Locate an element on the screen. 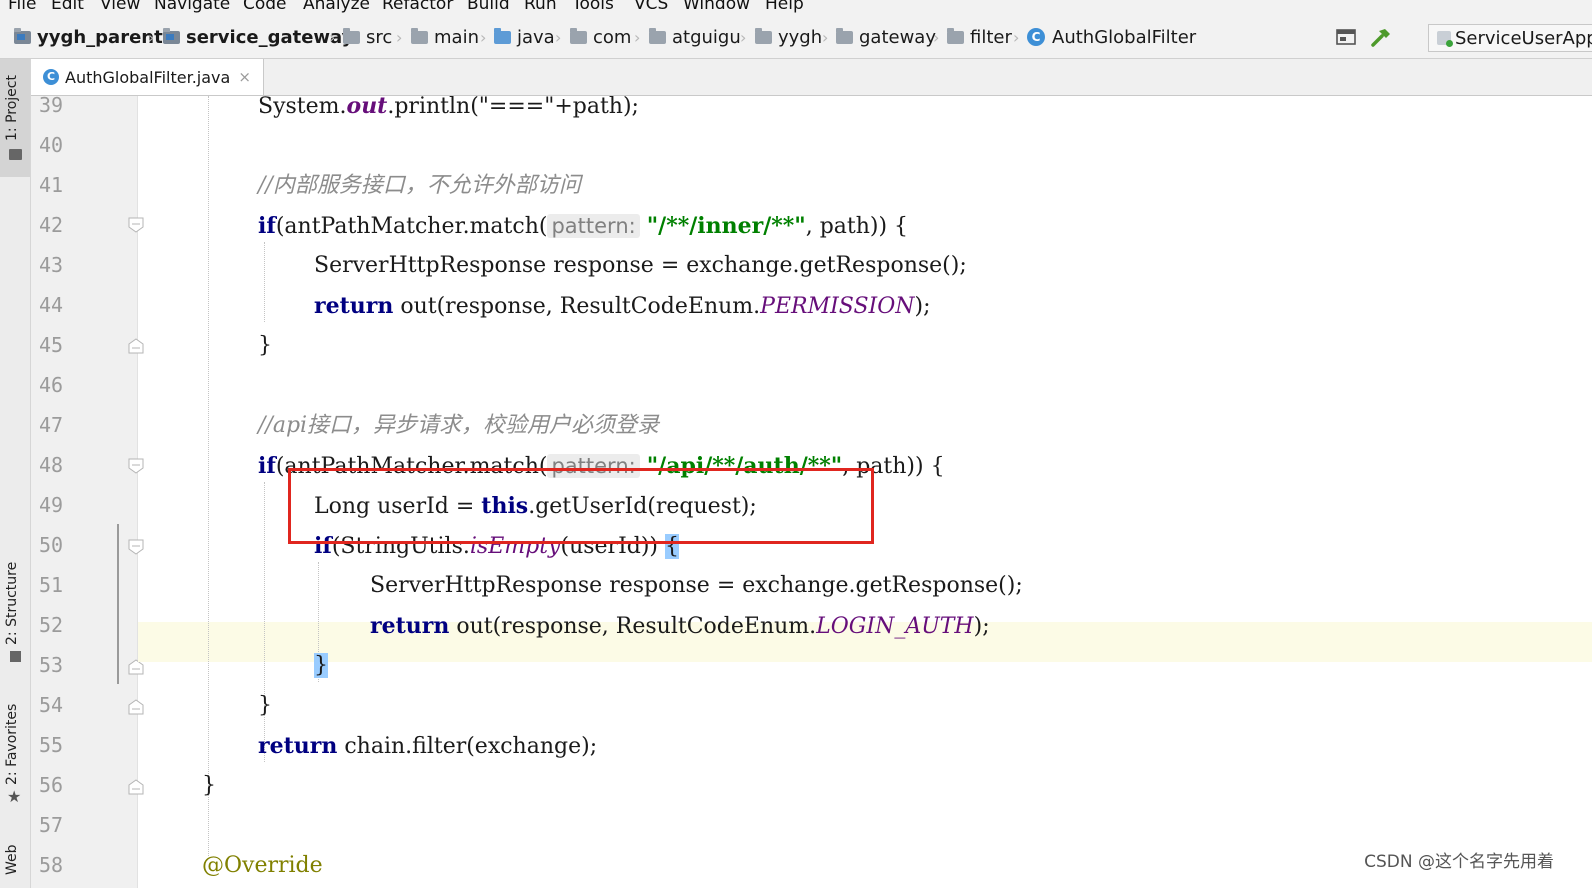  code-line-47: //api接口，异步请求，校验用户必须登录 is located at coordinates (459, 425).